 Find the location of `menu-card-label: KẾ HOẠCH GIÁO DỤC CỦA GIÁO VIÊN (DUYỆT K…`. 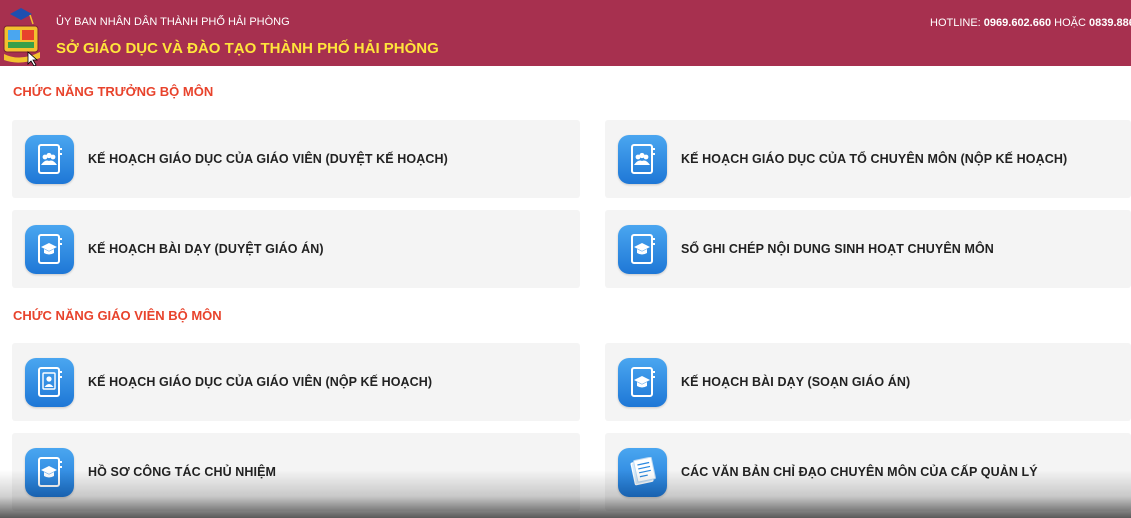

menu-card-label: KẾ HOẠCH GIÁO DỤC CỦA GIÁO VIÊN (DUYỆT K… is located at coordinates (268, 159).